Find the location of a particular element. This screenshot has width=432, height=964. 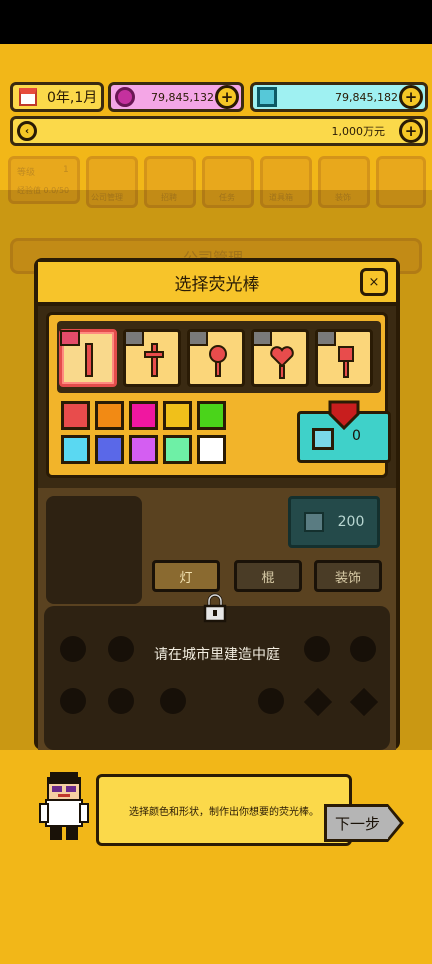

cost-button: 0 is located at coordinates (344, 431).